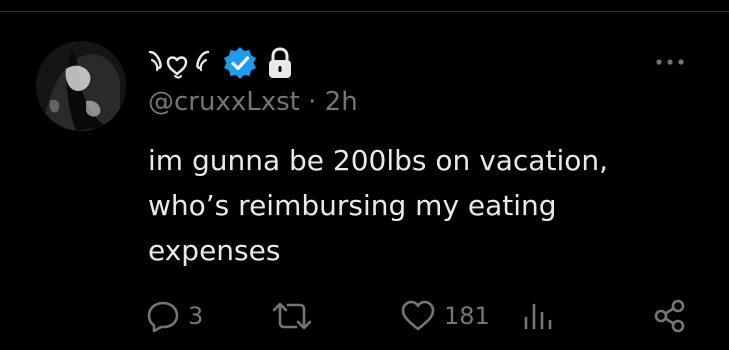 The width and height of the screenshot is (729, 350). What do you see at coordinates (292, 316) in the screenshot?
I see `retweet-icon` at bounding box center [292, 316].